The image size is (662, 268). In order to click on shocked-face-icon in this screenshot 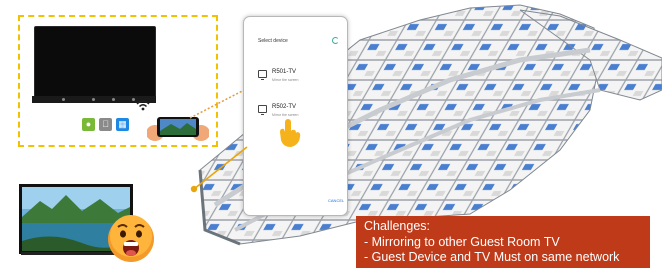, I will do `click(131, 238)`.